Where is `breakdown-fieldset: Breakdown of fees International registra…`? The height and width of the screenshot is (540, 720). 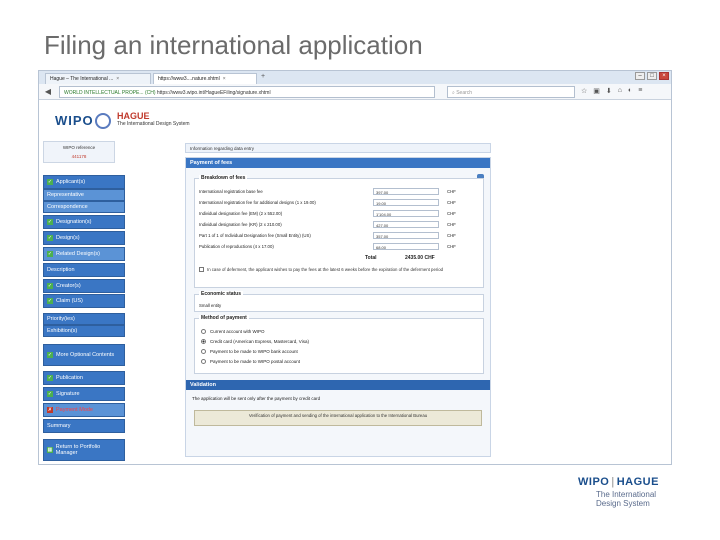 breakdown-fieldset: Breakdown of fees International registra… is located at coordinates (339, 231).